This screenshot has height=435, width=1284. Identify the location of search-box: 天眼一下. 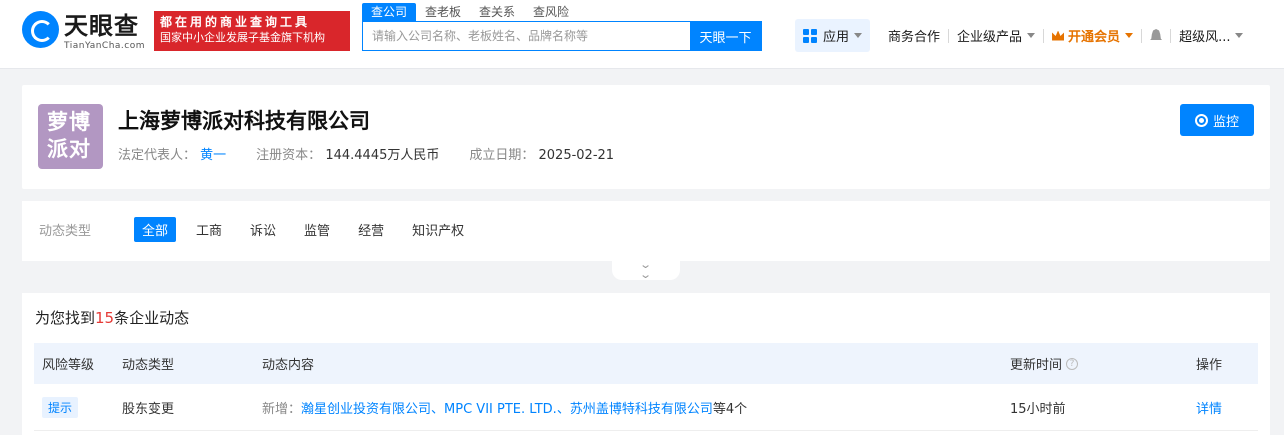
(562, 36).